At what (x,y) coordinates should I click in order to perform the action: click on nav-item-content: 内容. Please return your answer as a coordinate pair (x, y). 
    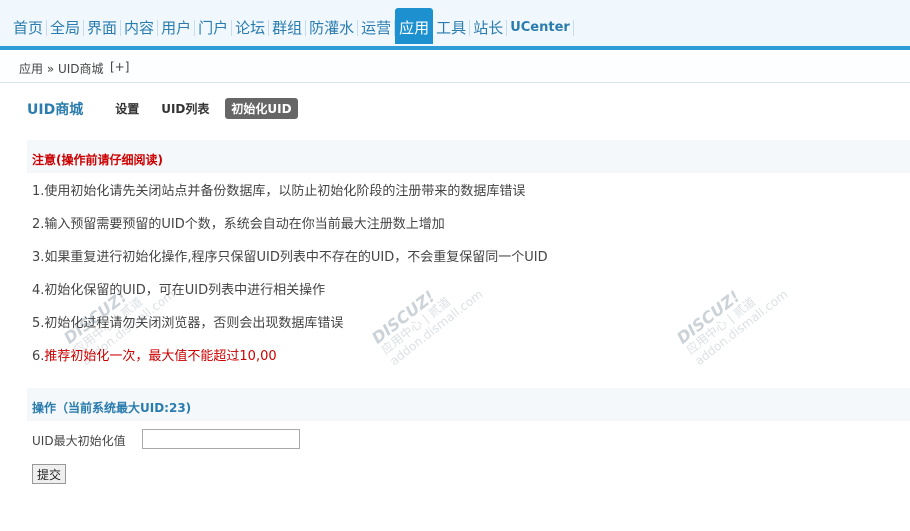
    Looking at the image, I should click on (139, 28).